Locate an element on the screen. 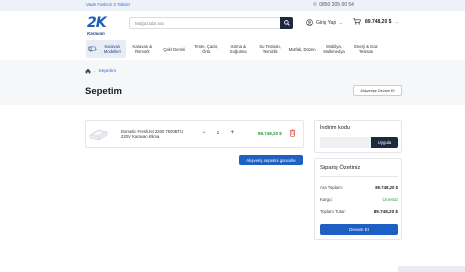 The width and height of the screenshot is (465, 272). nav-label: Karavan Modelleri is located at coordinates (112, 49).